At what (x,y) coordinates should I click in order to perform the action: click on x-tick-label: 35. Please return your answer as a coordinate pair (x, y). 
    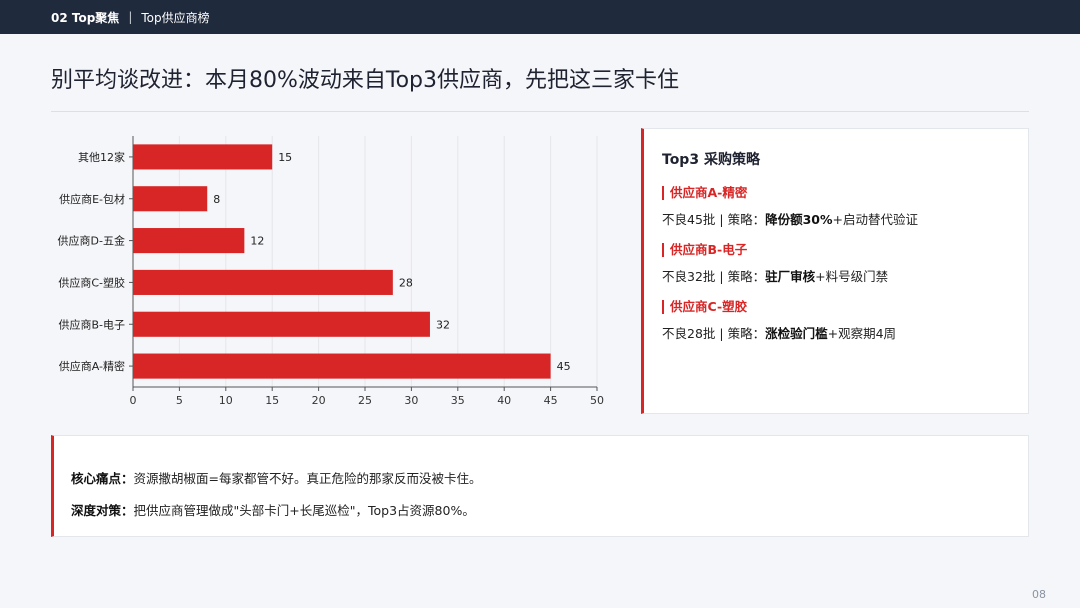
    Looking at the image, I should click on (458, 400).